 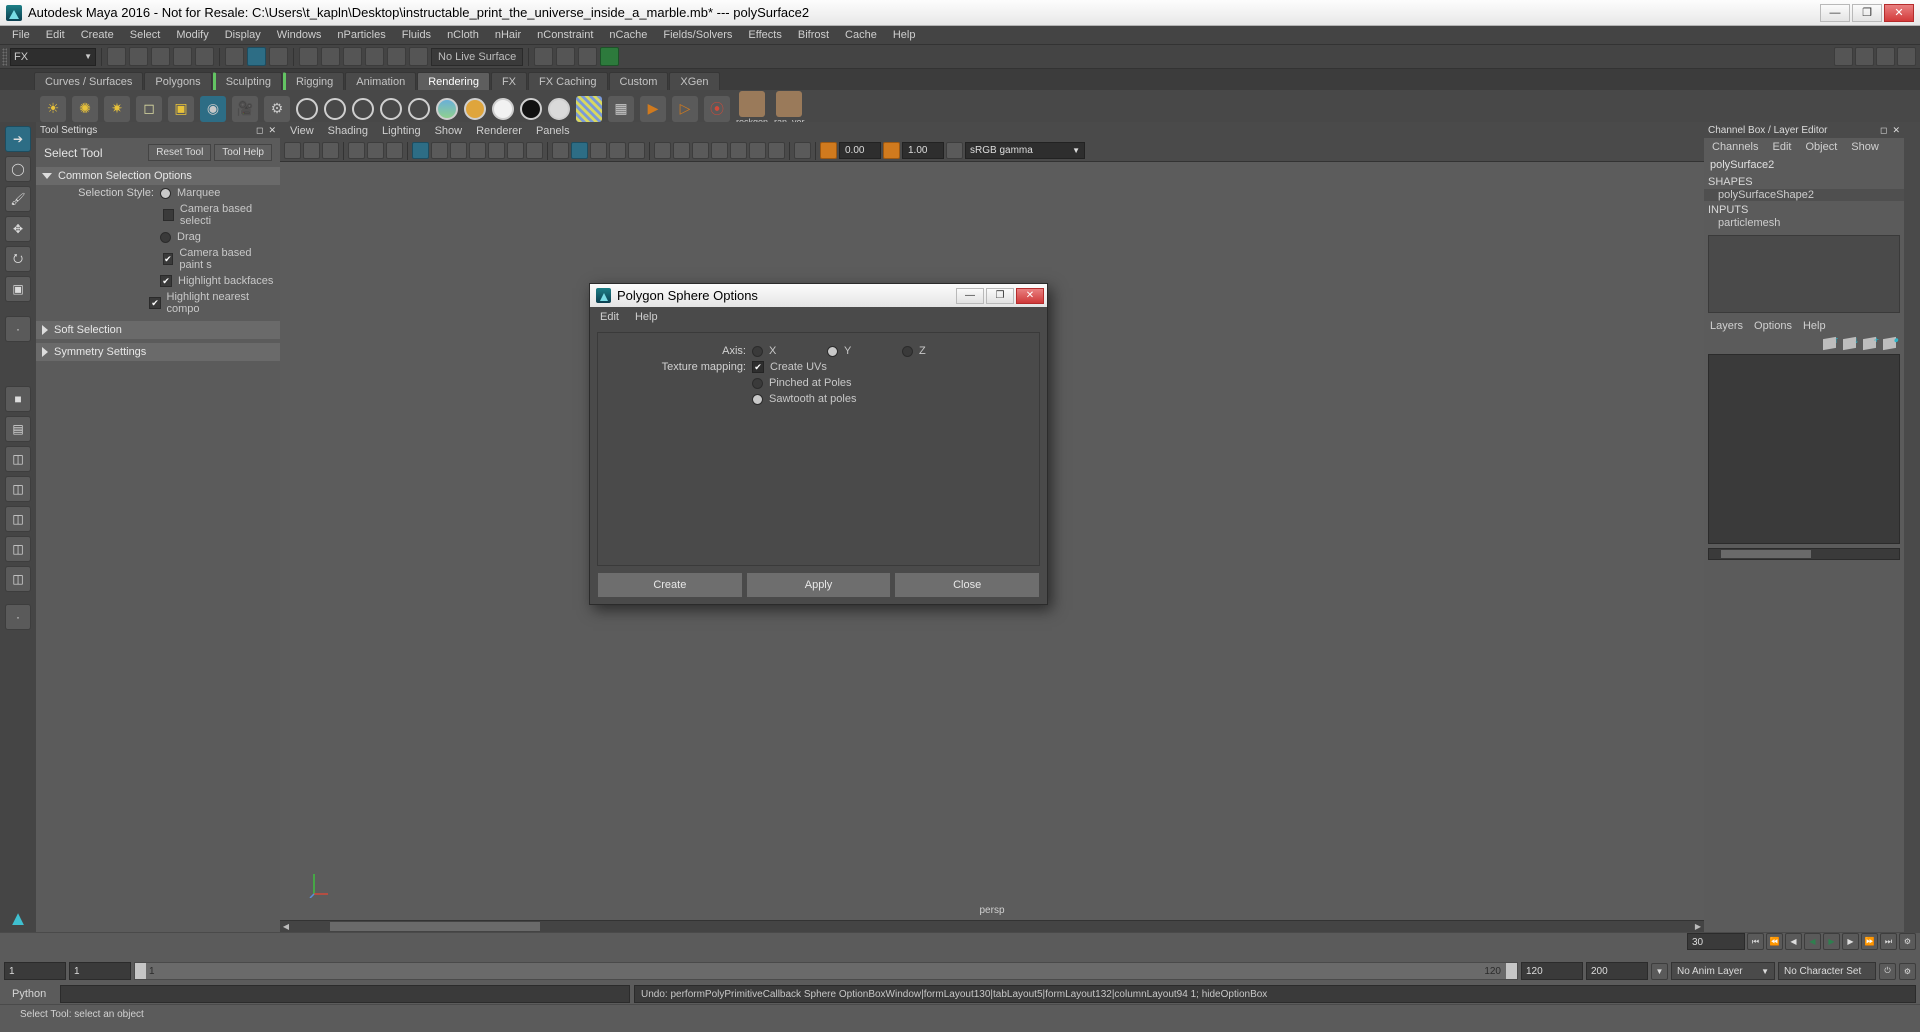 I want to click on drag-radio, so click(x=165, y=237).